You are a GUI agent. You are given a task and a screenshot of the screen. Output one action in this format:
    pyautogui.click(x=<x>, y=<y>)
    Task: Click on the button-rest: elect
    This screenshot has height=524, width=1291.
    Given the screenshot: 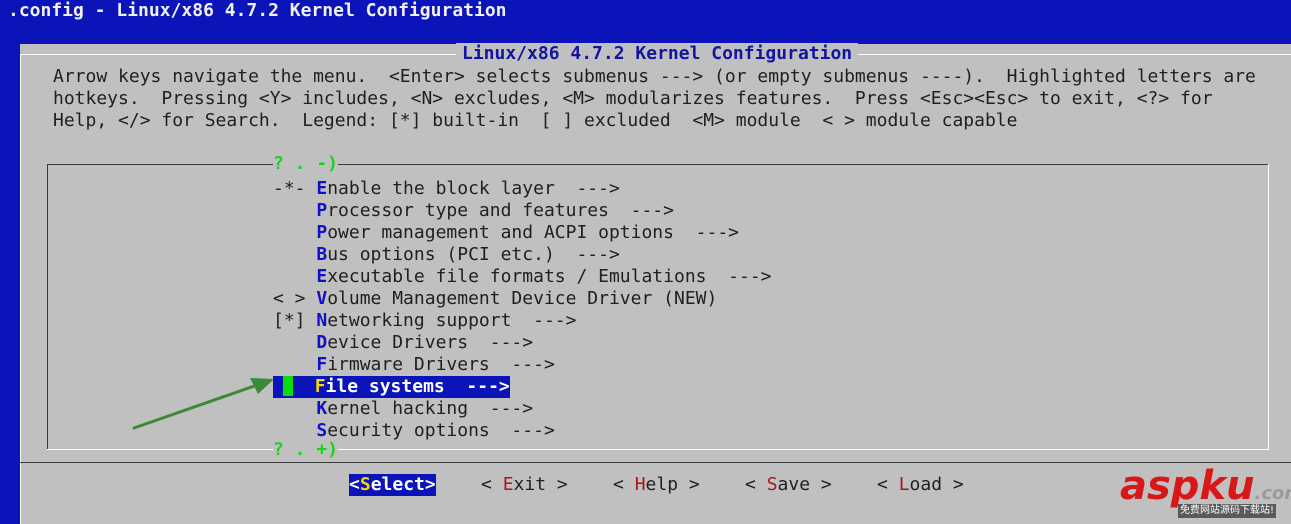 What is the action you would take?
    pyautogui.click(x=397, y=484)
    